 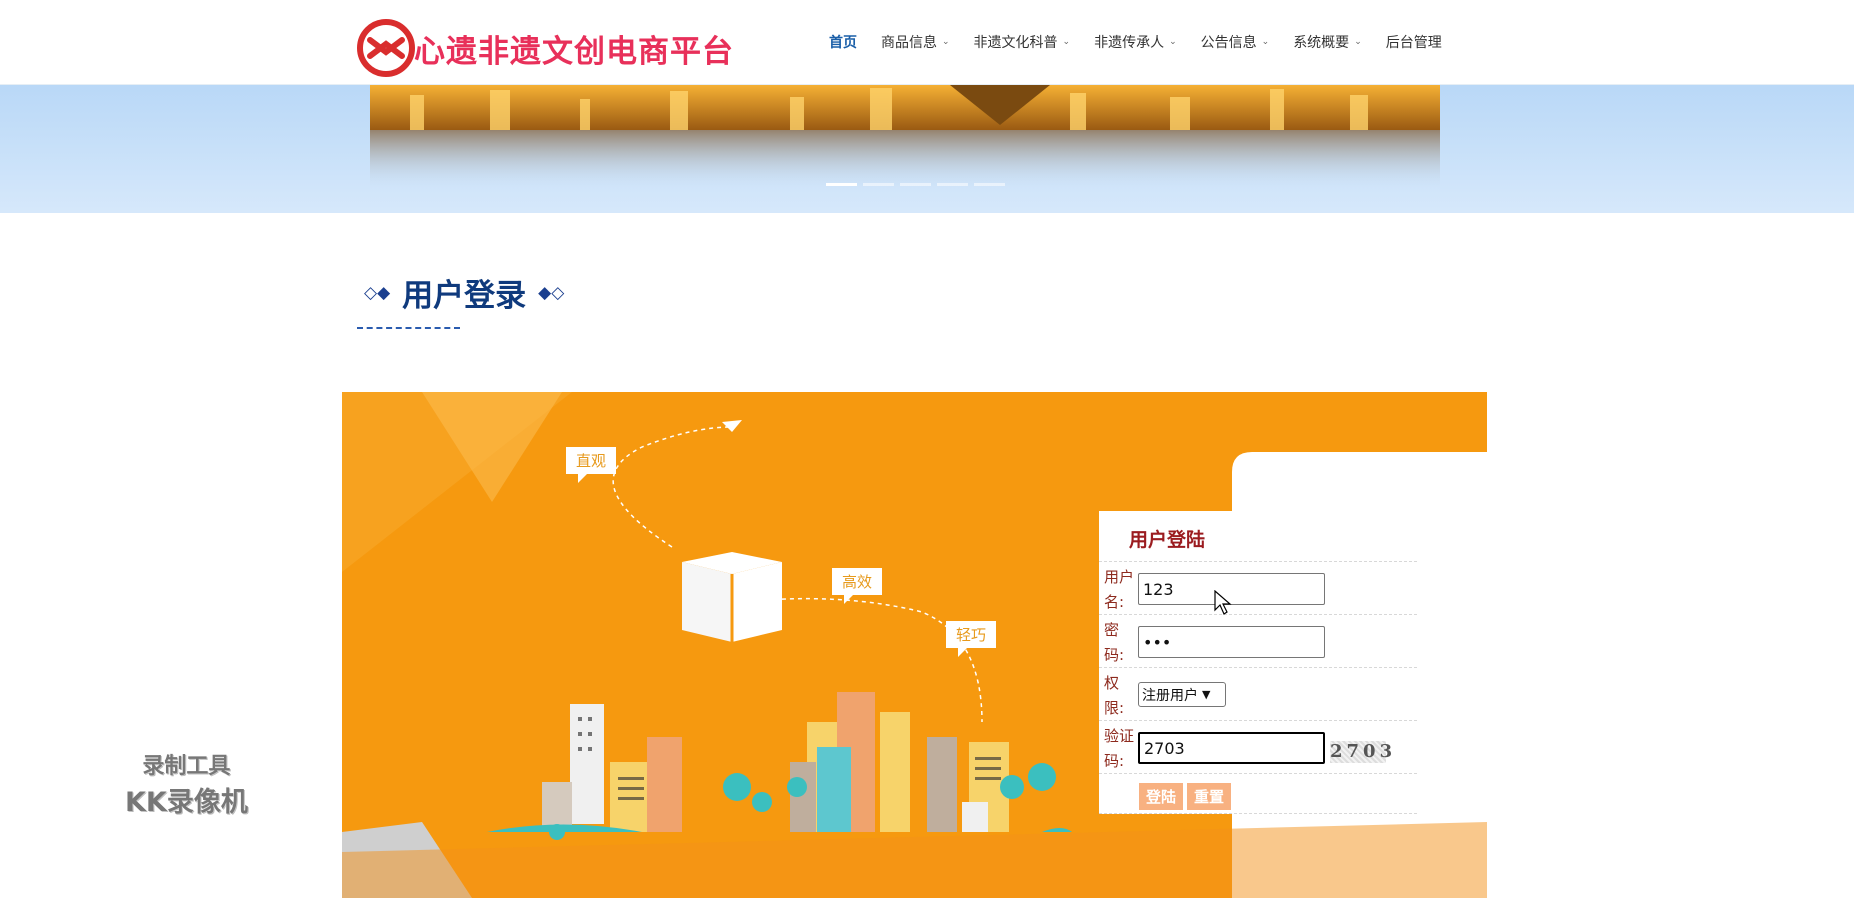 I want to click on password-row: 密码:, so click(x=1258, y=640).